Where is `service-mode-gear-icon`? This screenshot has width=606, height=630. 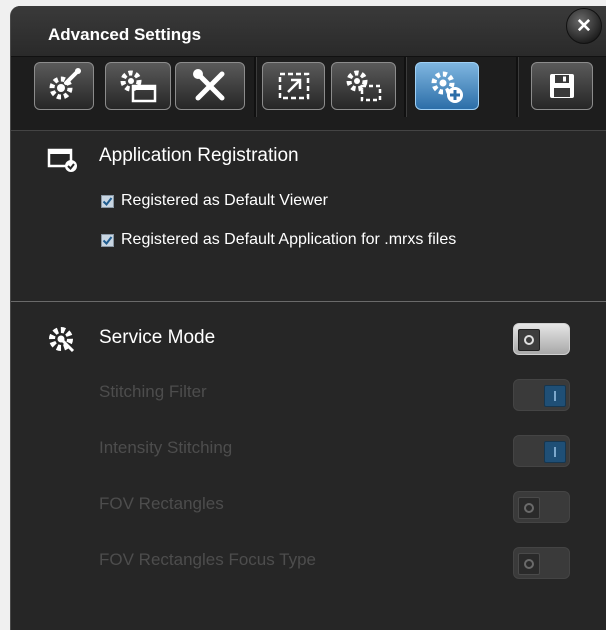 service-mode-gear-icon is located at coordinates (62, 340).